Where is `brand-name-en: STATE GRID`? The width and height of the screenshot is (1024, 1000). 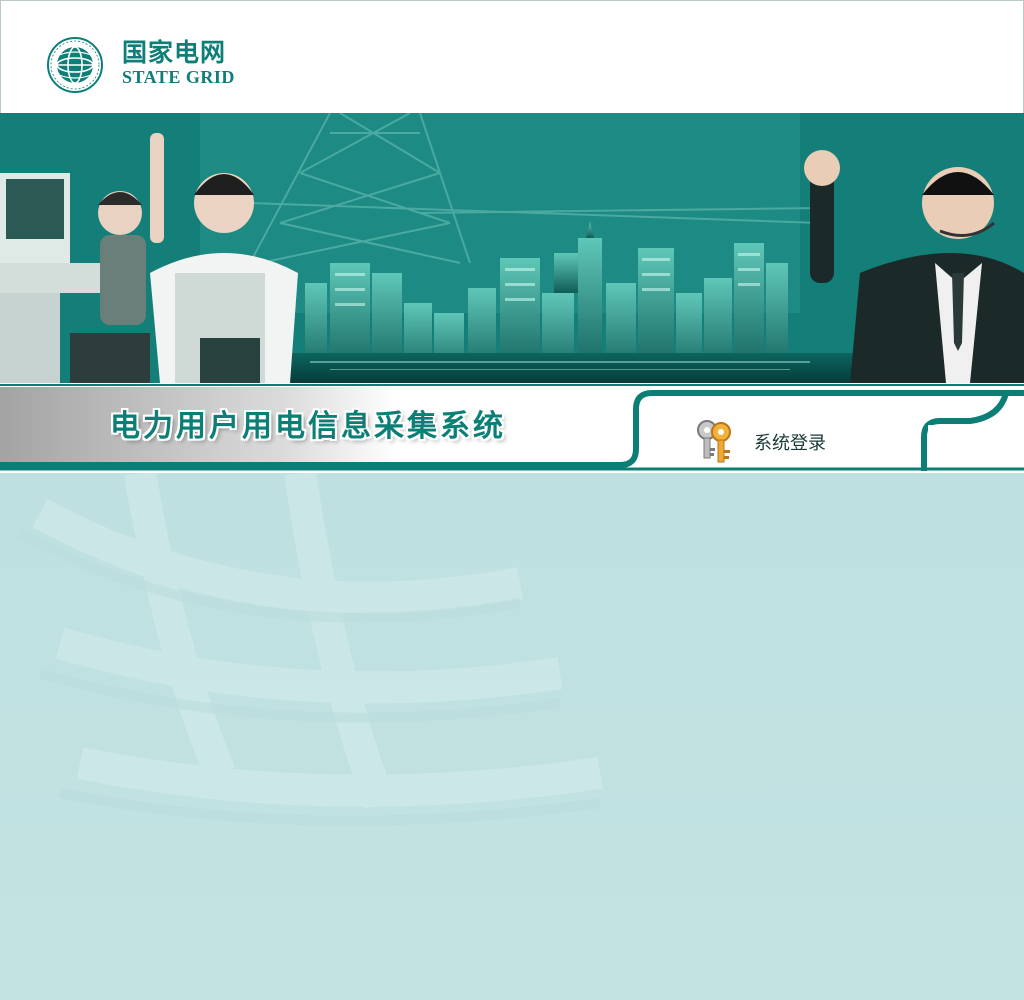 brand-name-en: STATE GRID is located at coordinates (178, 77).